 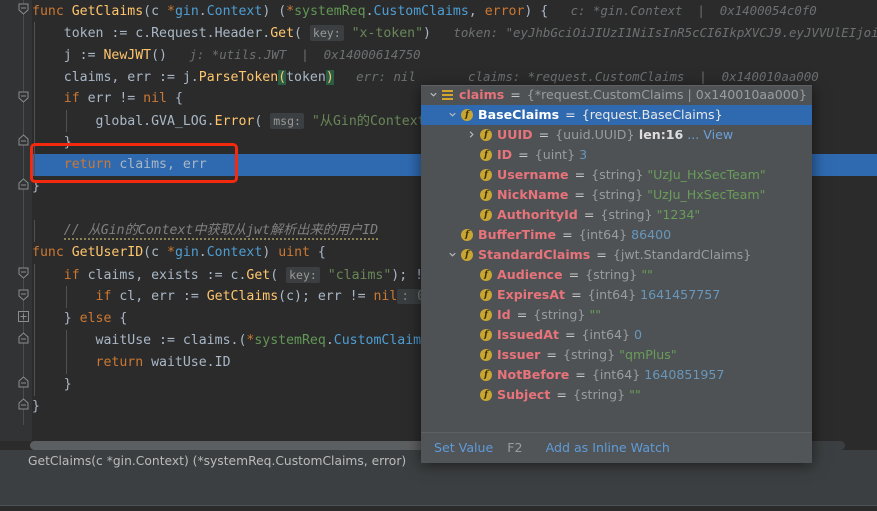 What do you see at coordinates (234, 252) in the screenshot?
I see `code-token: Context` at bounding box center [234, 252].